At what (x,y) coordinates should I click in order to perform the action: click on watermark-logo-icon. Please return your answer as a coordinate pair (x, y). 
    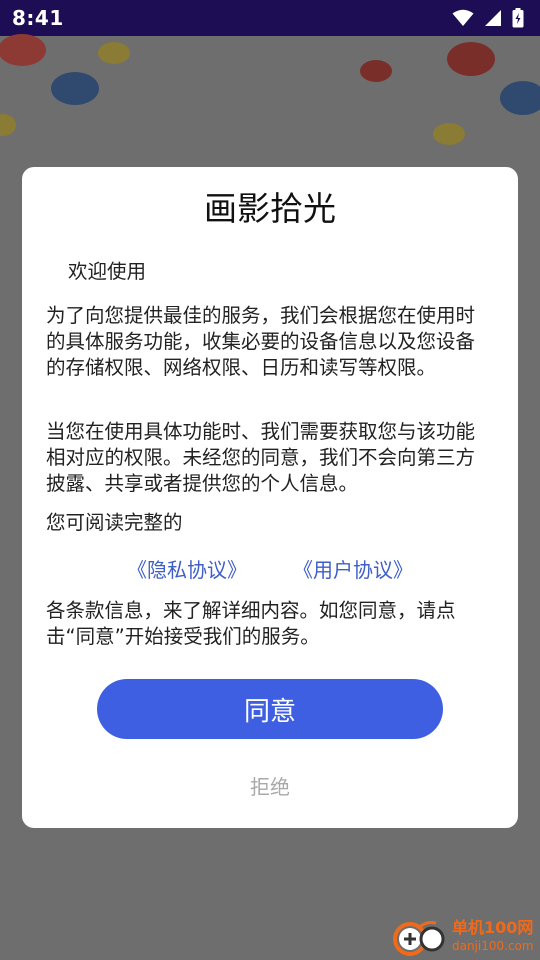
    Looking at the image, I should click on (419, 938).